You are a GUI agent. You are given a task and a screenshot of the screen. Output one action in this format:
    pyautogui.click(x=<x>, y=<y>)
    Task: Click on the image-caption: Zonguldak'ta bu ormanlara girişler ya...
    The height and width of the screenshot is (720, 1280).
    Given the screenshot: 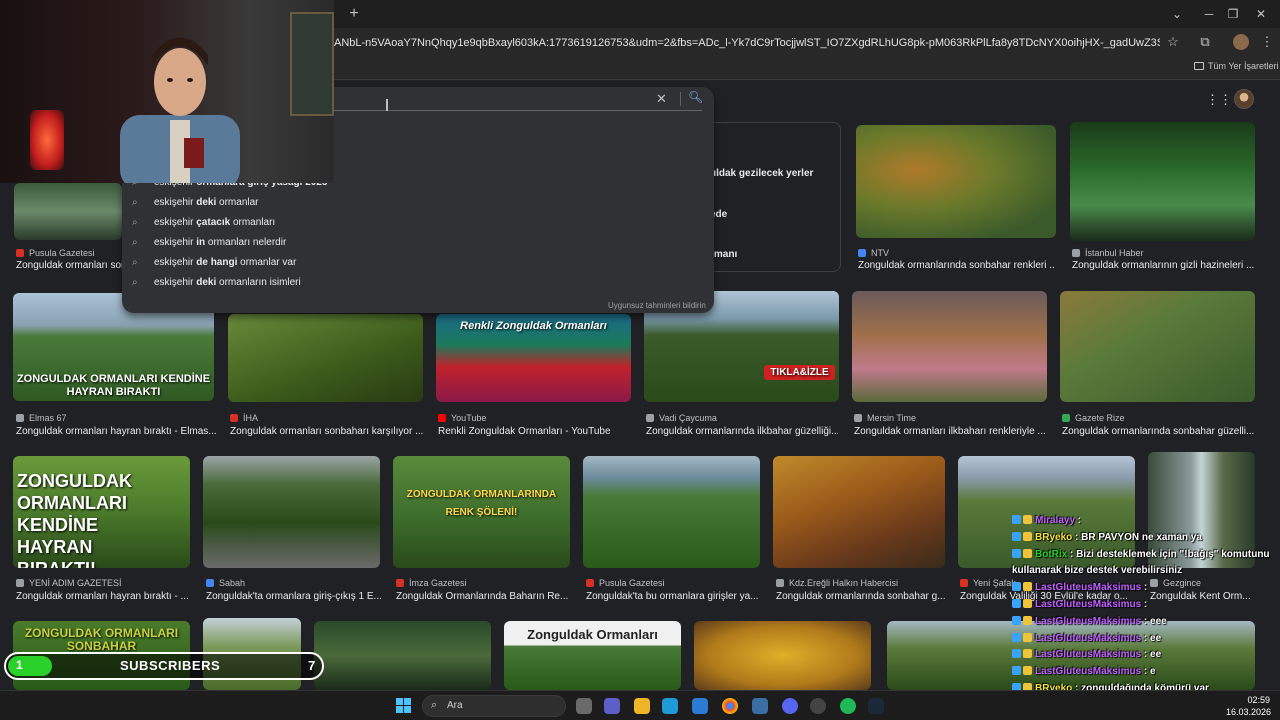 What is the action you would take?
    pyautogui.click(x=674, y=596)
    